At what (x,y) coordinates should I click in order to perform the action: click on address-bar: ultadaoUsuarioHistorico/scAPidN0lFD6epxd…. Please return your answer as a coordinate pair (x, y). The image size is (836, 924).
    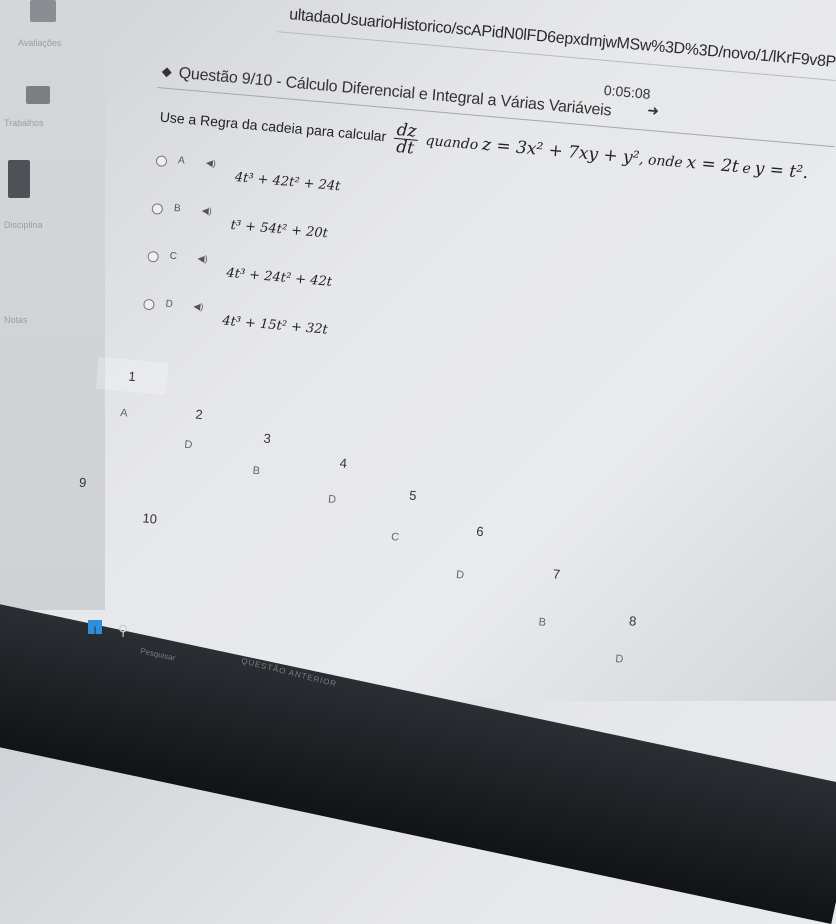
    Looking at the image, I should click on (562, 41).